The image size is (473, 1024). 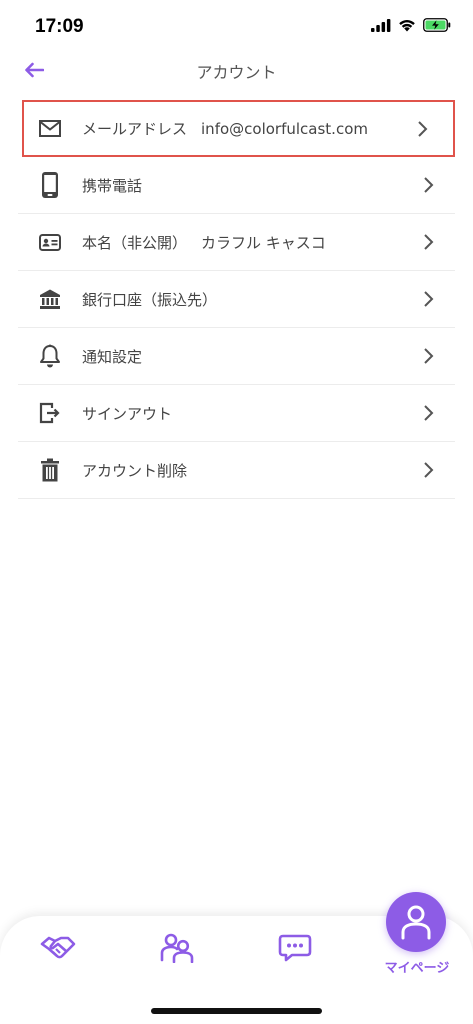 What do you see at coordinates (236, 470) in the screenshot?
I see `menu-item-delete-account: アカウント削除` at bounding box center [236, 470].